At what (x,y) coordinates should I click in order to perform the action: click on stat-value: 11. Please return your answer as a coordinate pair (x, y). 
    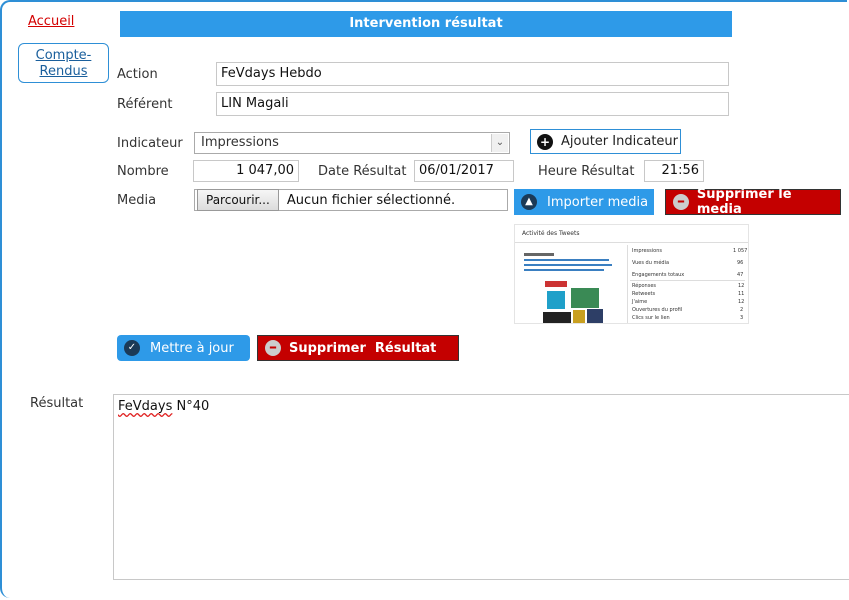
    Looking at the image, I should click on (741, 294).